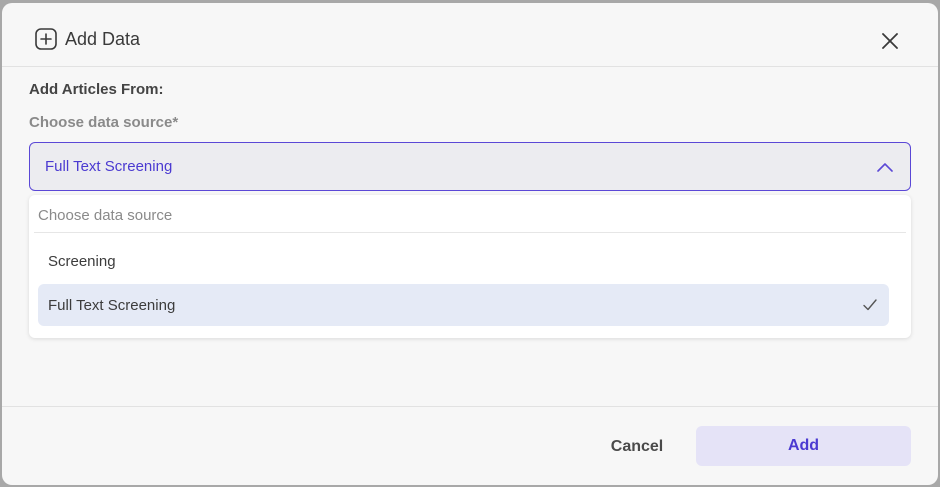  Describe the element at coordinates (637, 447) in the screenshot. I see `cancel-button: Cancel` at that location.